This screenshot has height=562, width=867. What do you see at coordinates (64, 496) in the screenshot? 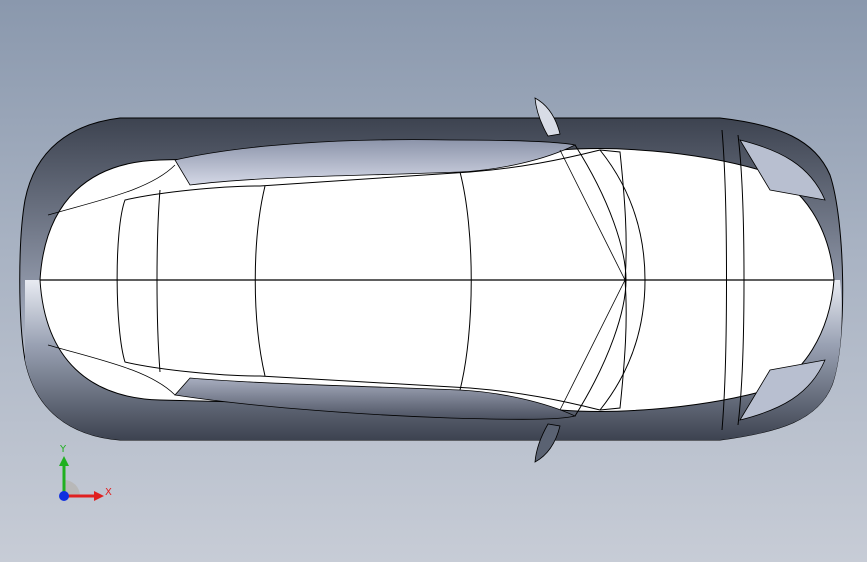
I see `z-axis-dot` at bounding box center [64, 496].